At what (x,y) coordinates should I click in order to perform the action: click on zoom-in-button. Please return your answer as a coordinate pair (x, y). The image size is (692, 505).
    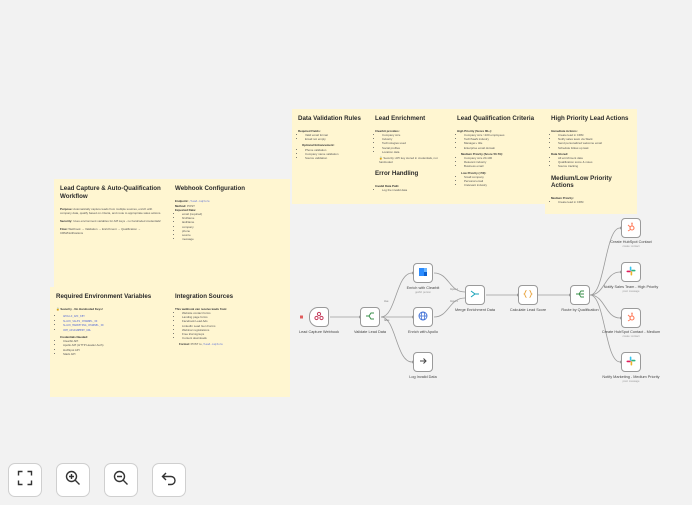
    Looking at the image, I should click on (73, 480).